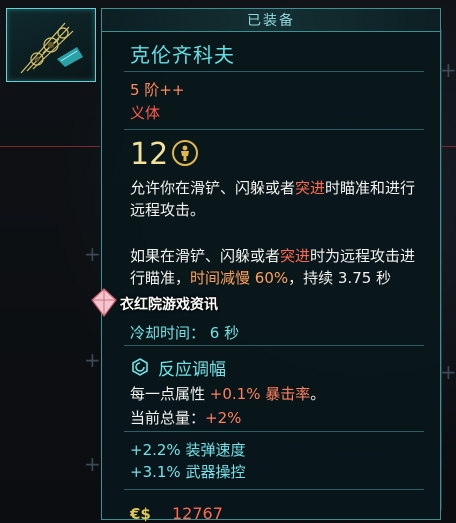  I want to click on perk-line-1: 每一点属性 +0.1% 暴击率。, so click(227, 393).